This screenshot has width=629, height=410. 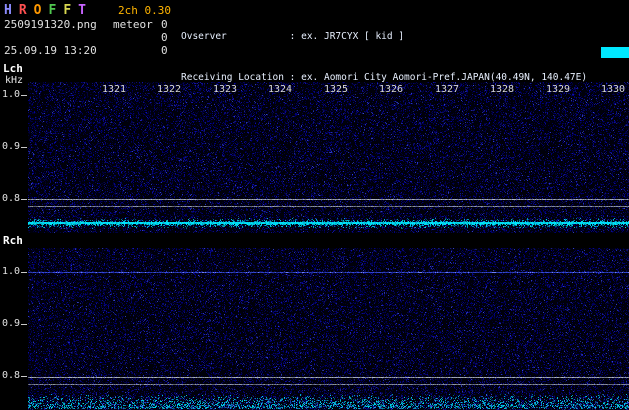 I want to click on version-label: 2ch 0.30, so click(x=144, y=10).